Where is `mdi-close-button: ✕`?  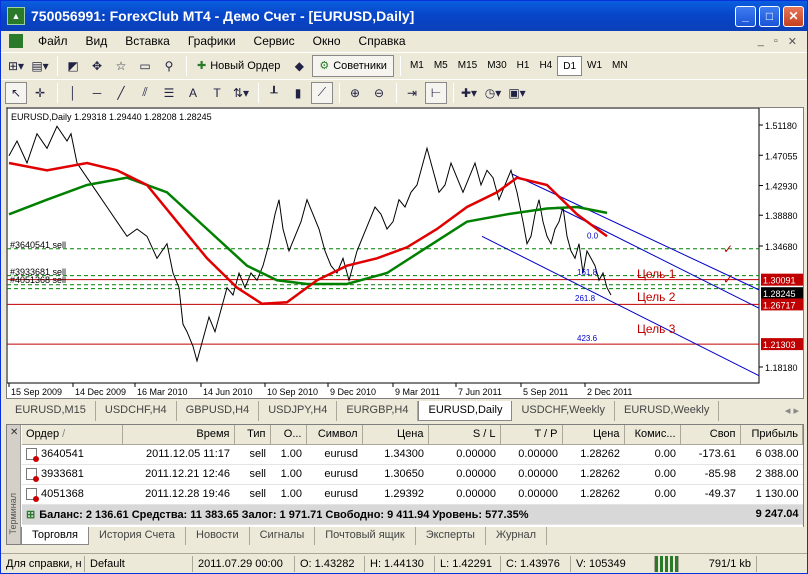 mdi-close-button: ✕ is located at coordinates (792, 41).